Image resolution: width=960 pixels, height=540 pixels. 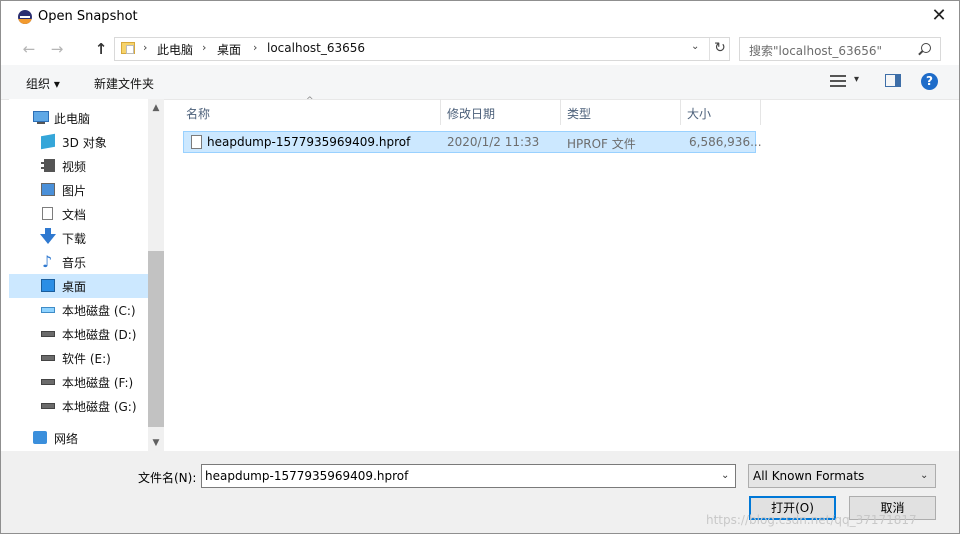 What do you see at coordinates (86, 359) in the screenshot?
I see `nav-item-label: 软件 (E:)` at bounding box center [86, 359].